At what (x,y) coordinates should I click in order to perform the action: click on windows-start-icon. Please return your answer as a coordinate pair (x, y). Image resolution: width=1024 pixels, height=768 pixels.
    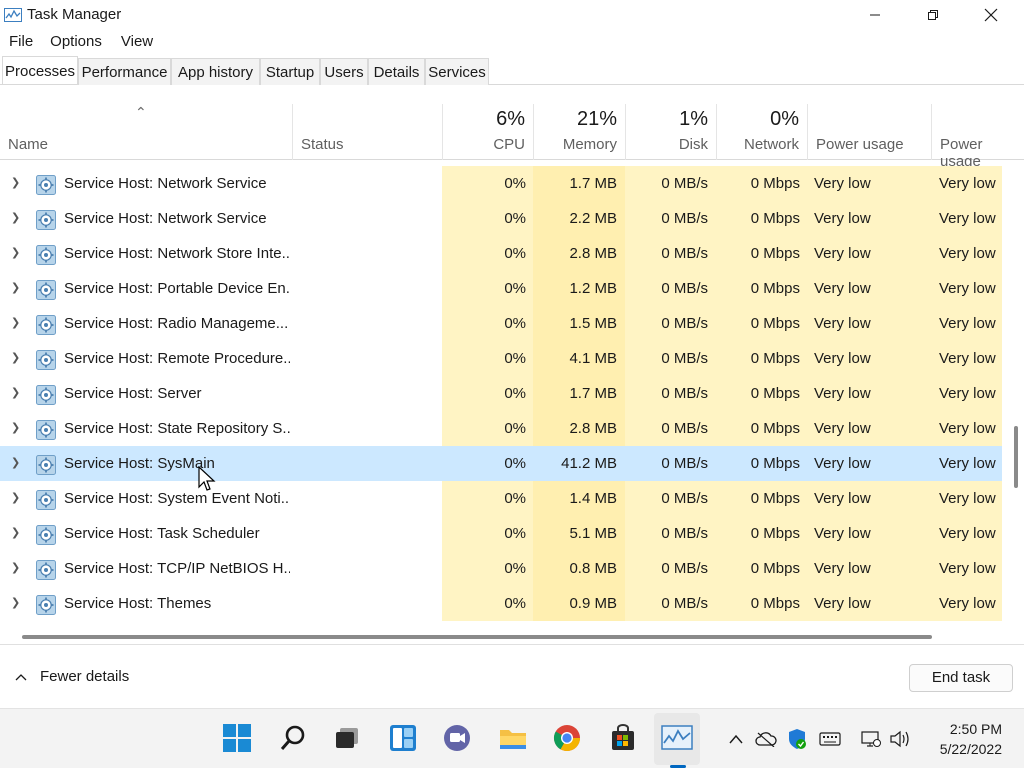
    Looking at the image, I should click on (237, 738).